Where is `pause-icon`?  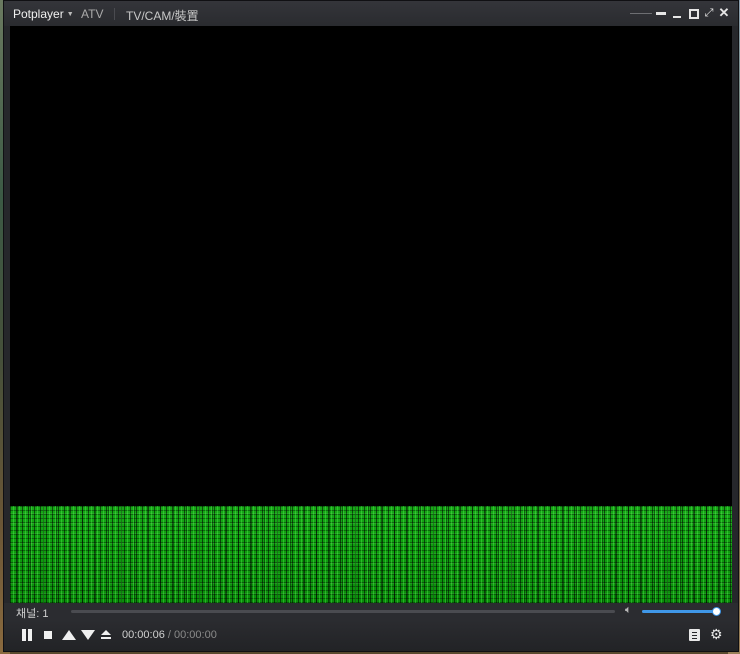 pause-icon is located at coordinates (27, 635).